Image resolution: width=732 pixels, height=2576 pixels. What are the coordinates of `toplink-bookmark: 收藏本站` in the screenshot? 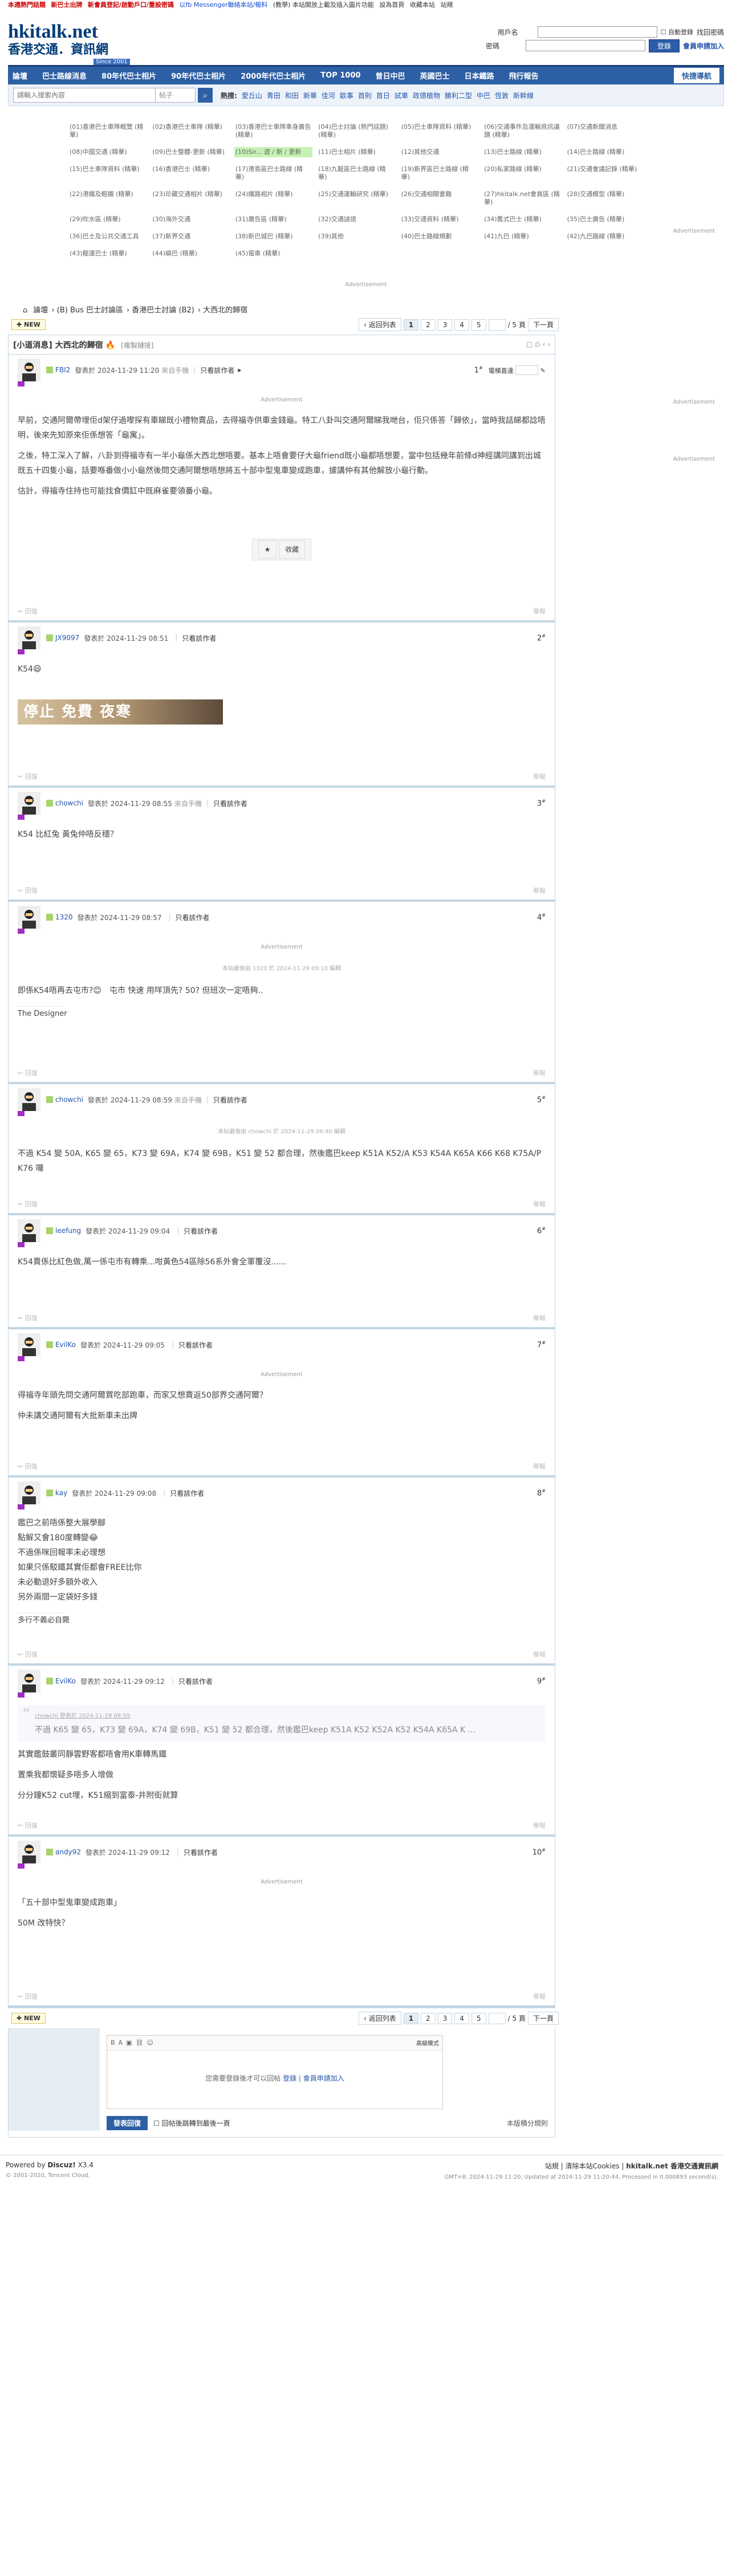 It's located at (422, 5).